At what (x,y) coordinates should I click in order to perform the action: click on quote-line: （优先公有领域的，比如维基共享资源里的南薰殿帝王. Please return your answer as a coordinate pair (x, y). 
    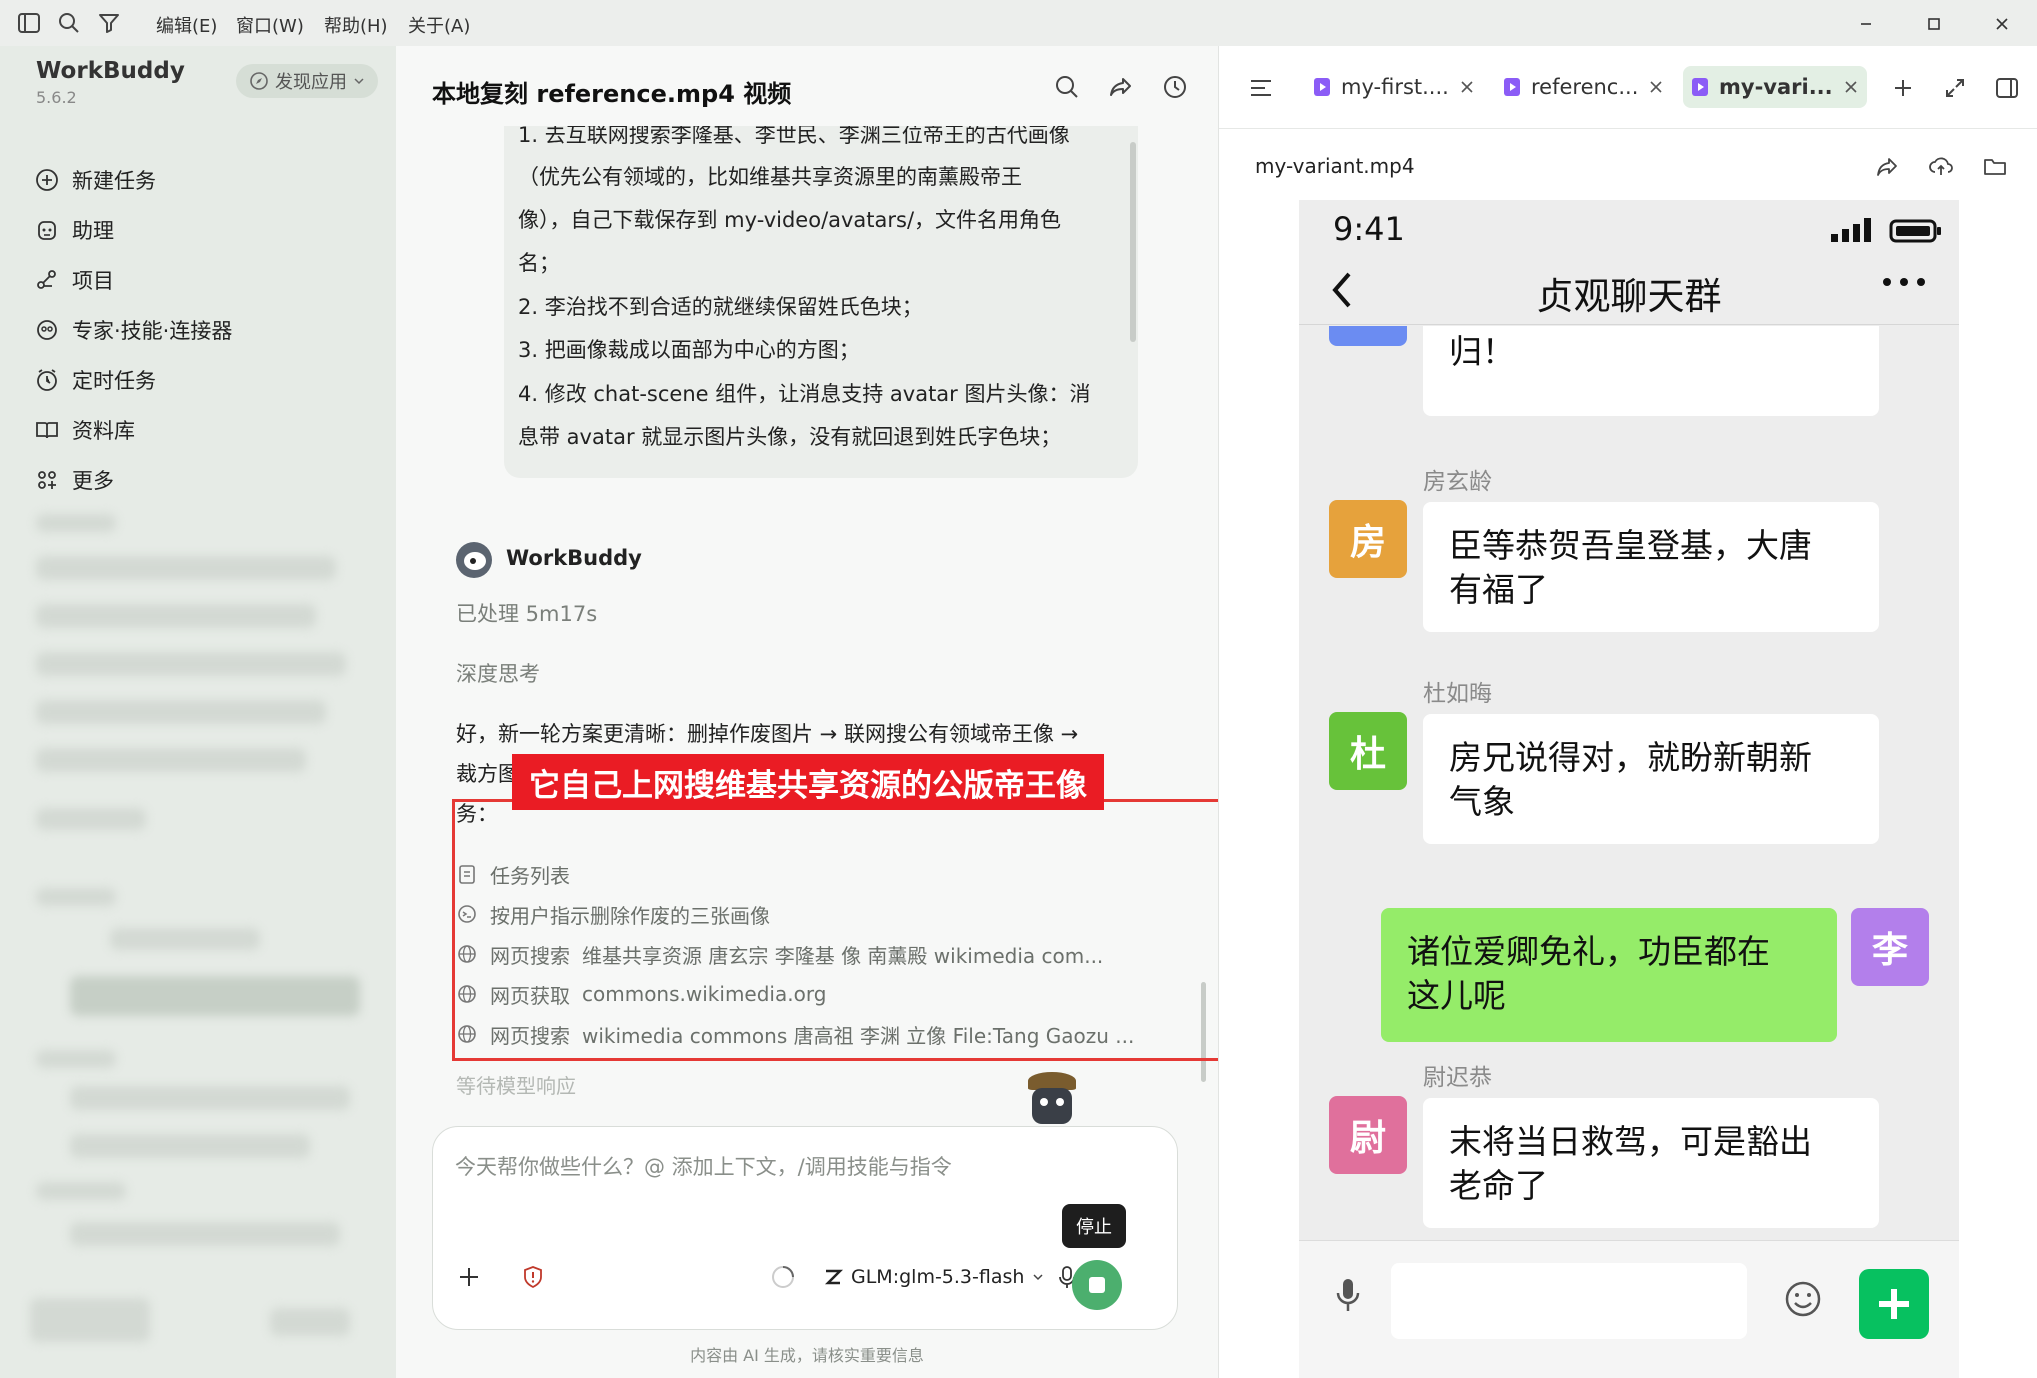
    Looking at the image, I should click on (770, 177).